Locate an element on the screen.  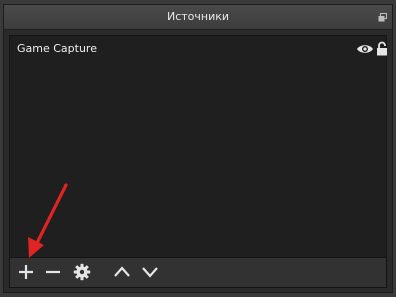
eye-icon is located at coordinates (365, 49).